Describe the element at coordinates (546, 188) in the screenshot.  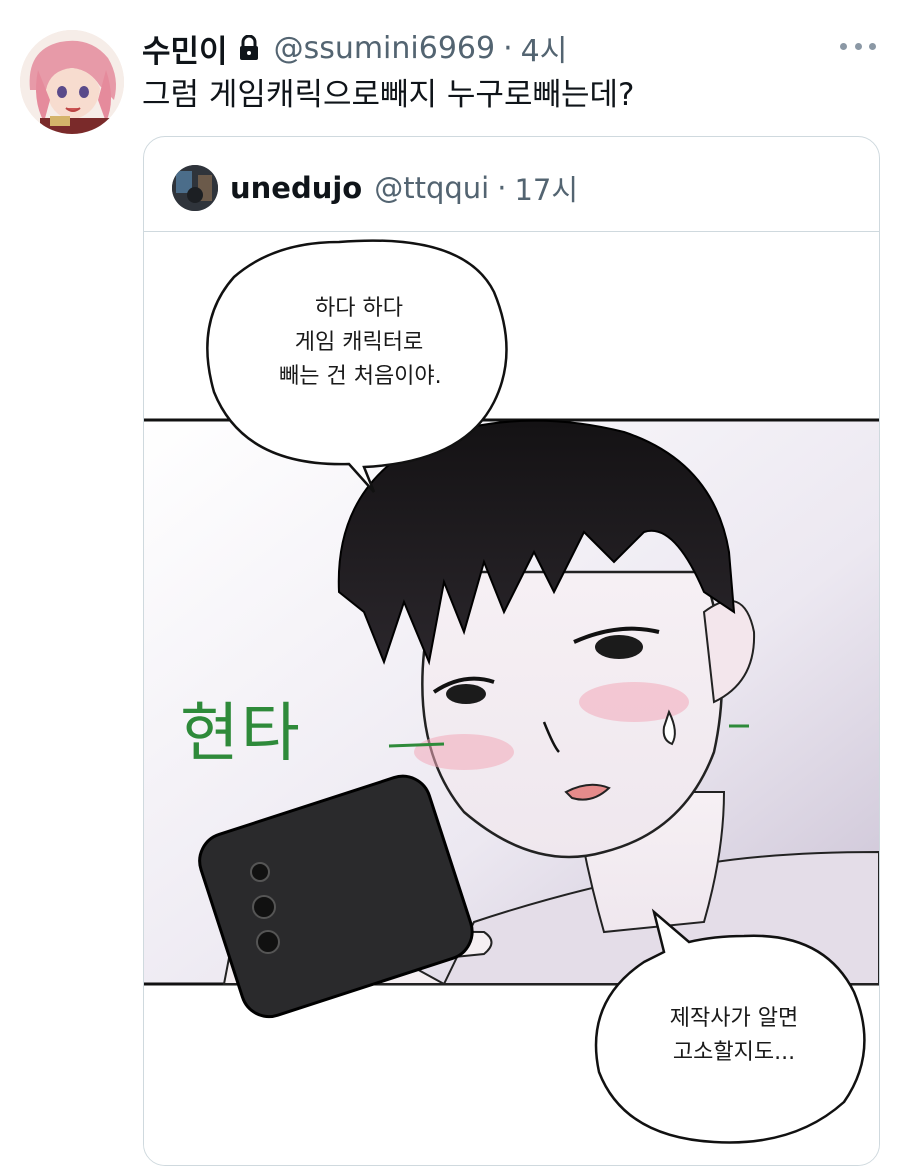
I see `quoted-timestamp: 17시` at that location.